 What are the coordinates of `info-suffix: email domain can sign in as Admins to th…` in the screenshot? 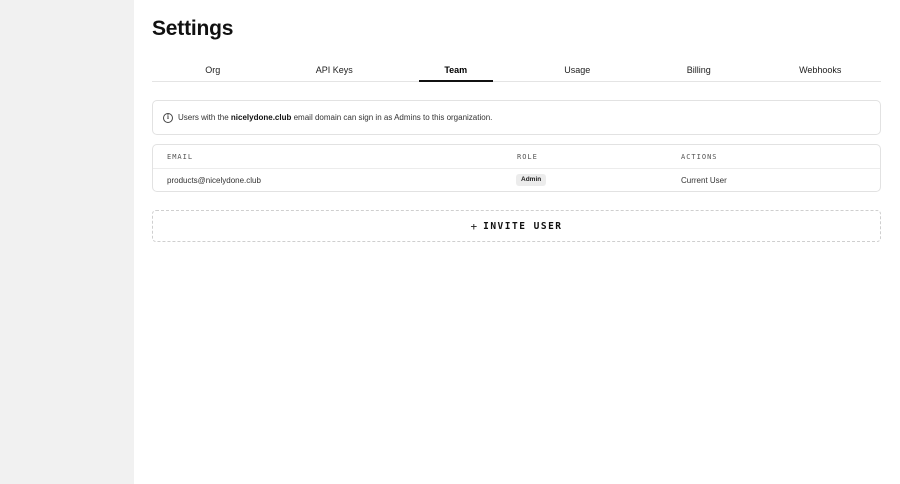 It's located at (392, 117).